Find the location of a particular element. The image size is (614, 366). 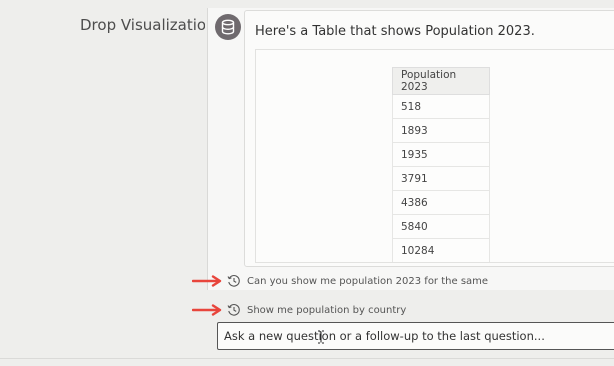

table-row: 3791 is located at coordinates (441, 178).